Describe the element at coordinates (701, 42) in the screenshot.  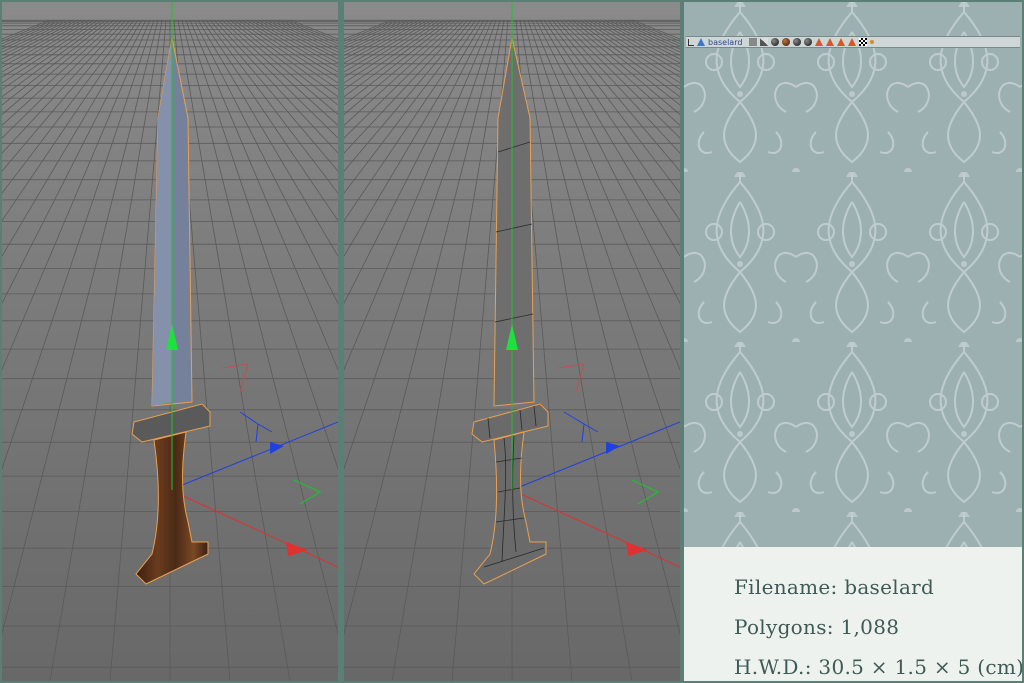
I see `object-icon` at that location.